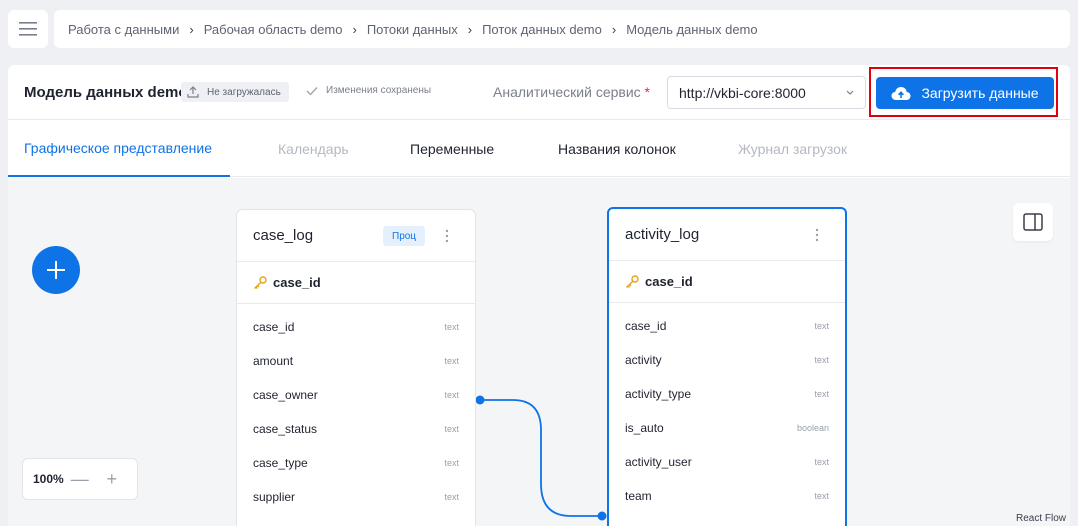 This screenshot has width=1078, height=526. I want to click on table-node-header: case_log Проц, so click(356, 236).